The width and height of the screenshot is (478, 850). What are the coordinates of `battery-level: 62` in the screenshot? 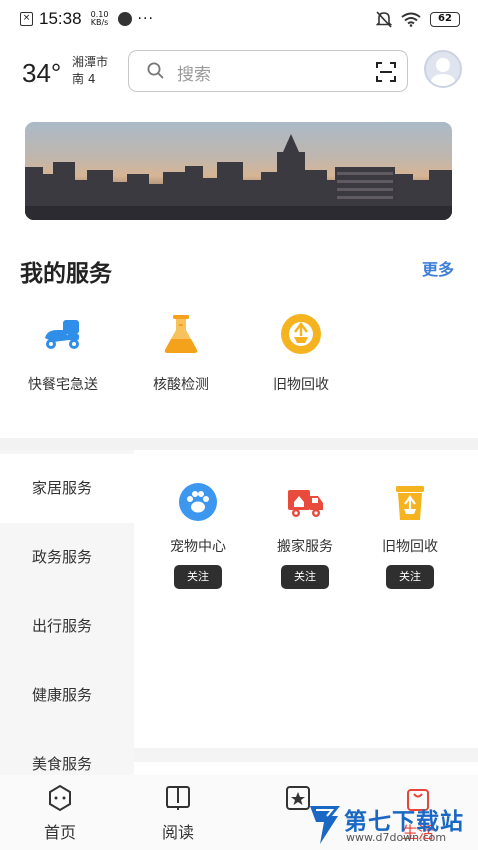 It's located at (445, 18).